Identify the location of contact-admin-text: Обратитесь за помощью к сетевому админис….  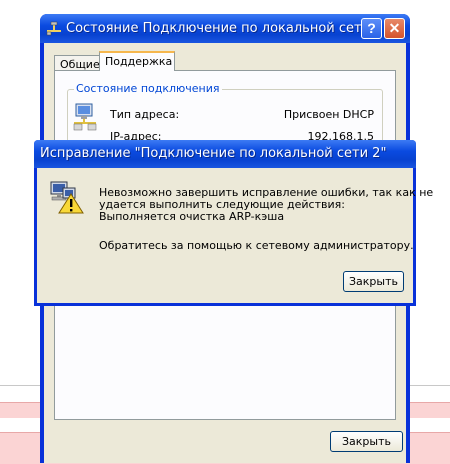
(256, 245).